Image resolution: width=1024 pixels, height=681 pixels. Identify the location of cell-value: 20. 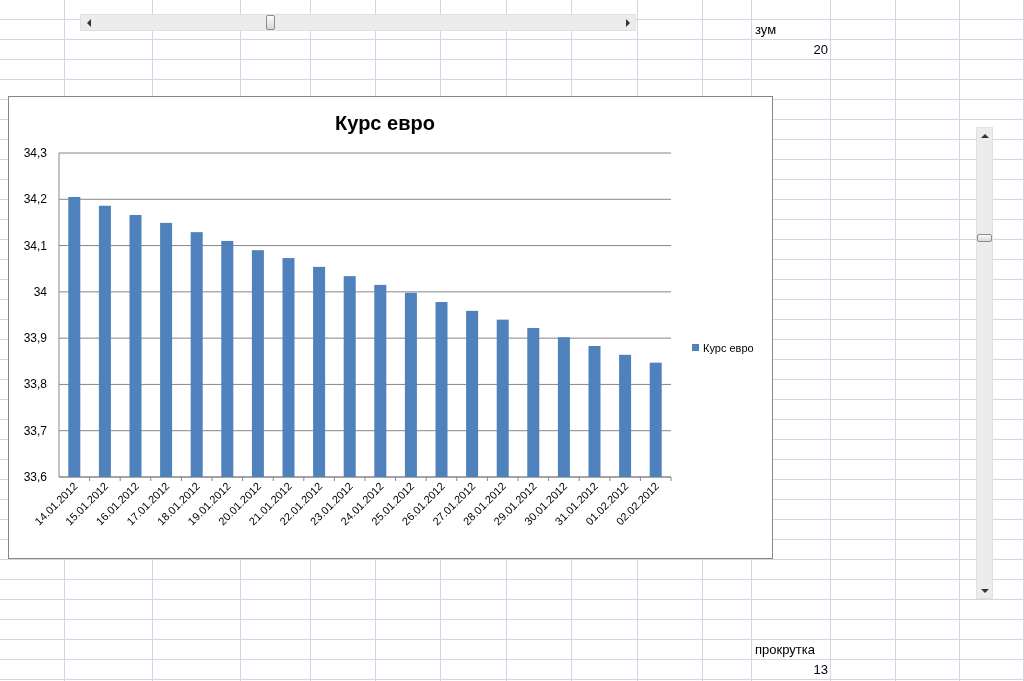
(820, 50).